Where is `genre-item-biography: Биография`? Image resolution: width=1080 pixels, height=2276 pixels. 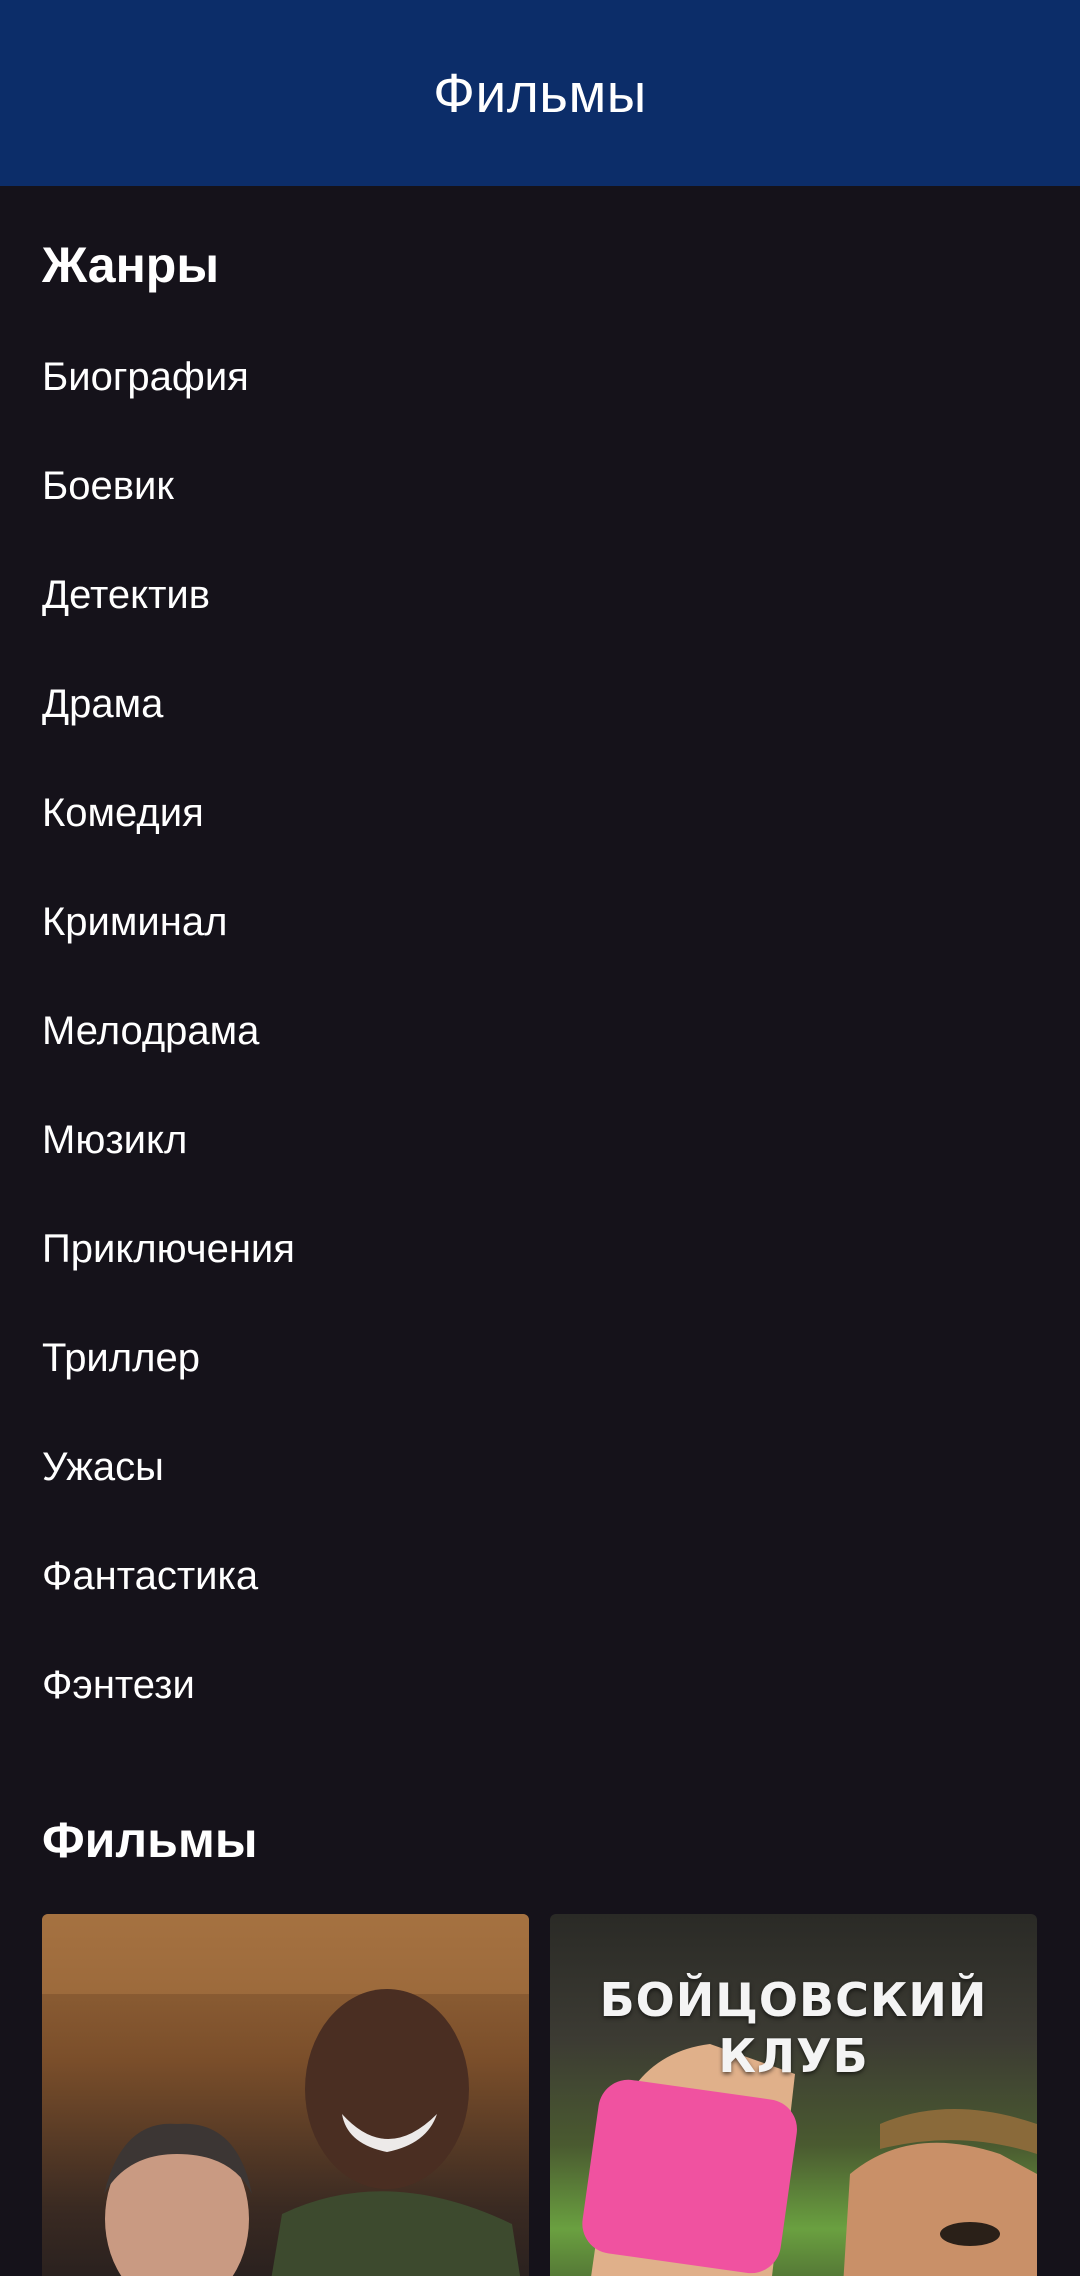
genre-item-biography: Биография is located at coordinates (540, 377).